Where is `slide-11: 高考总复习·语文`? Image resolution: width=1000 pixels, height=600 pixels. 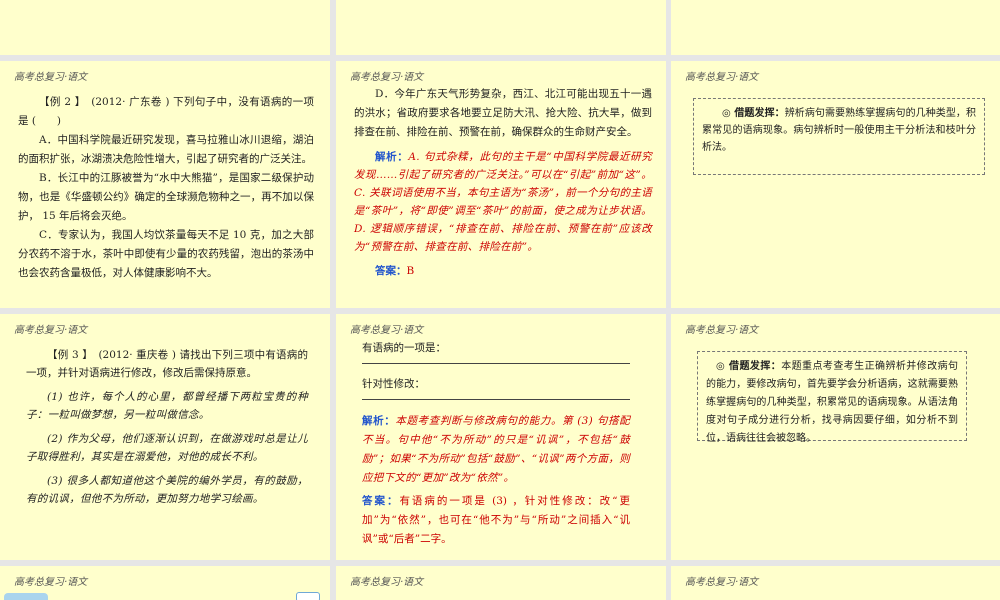 slide-11: 高考总复习·语文 is located at coordinates (501, 583).